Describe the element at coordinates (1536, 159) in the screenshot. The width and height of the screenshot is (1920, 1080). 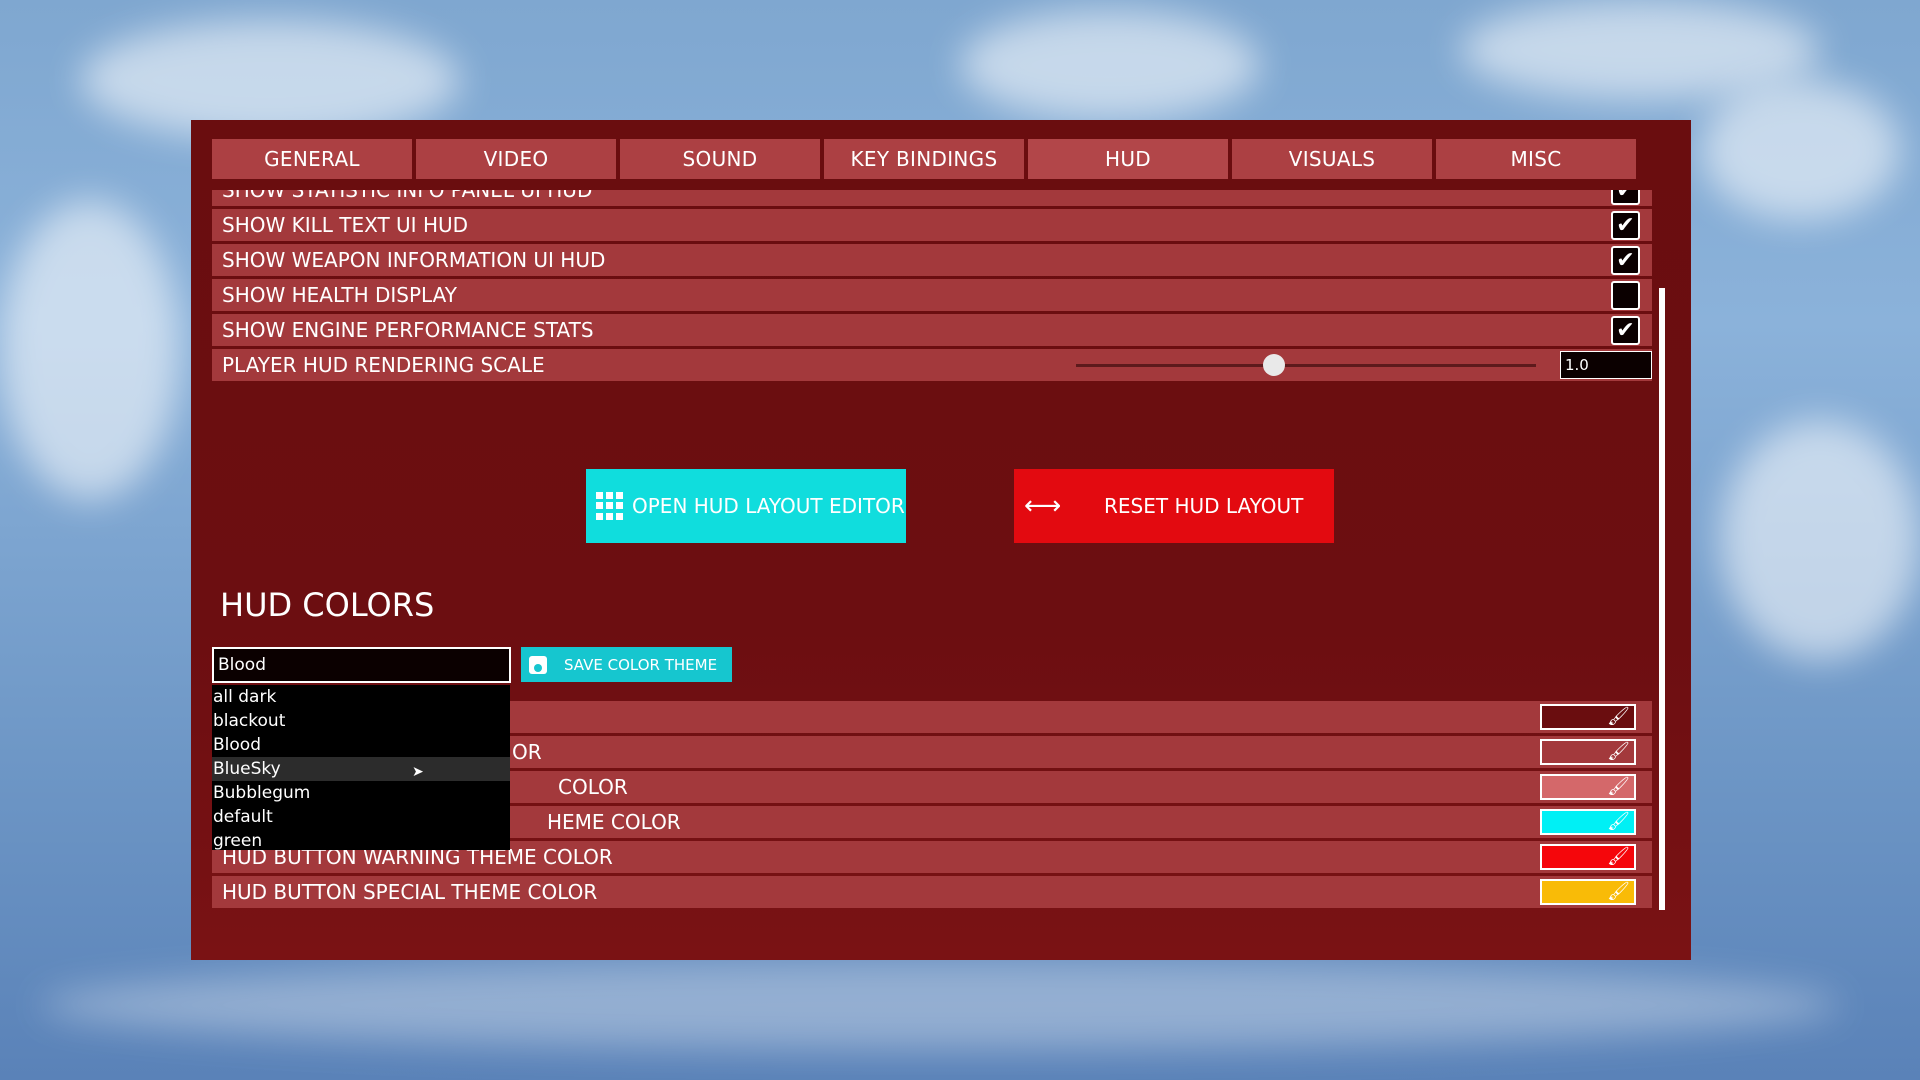
I see `tab-misc: MISC` at that location.